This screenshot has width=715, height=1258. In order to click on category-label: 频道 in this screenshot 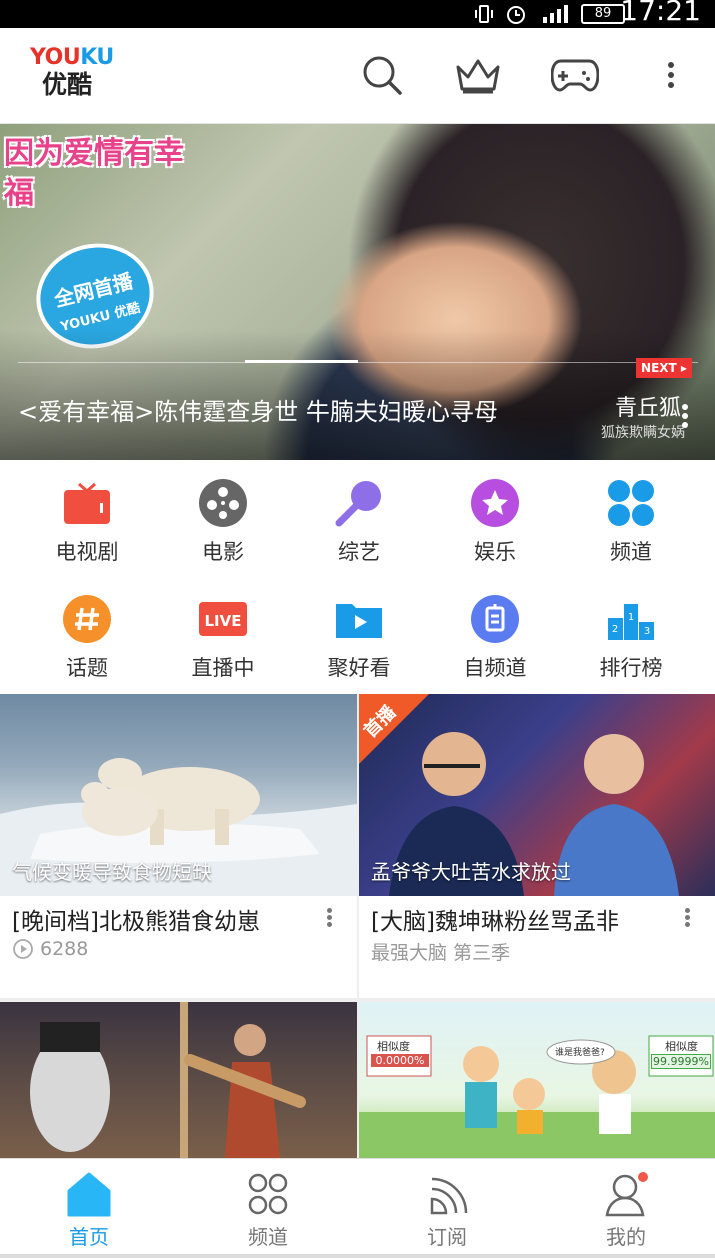, I will do `click(631, 552)`.